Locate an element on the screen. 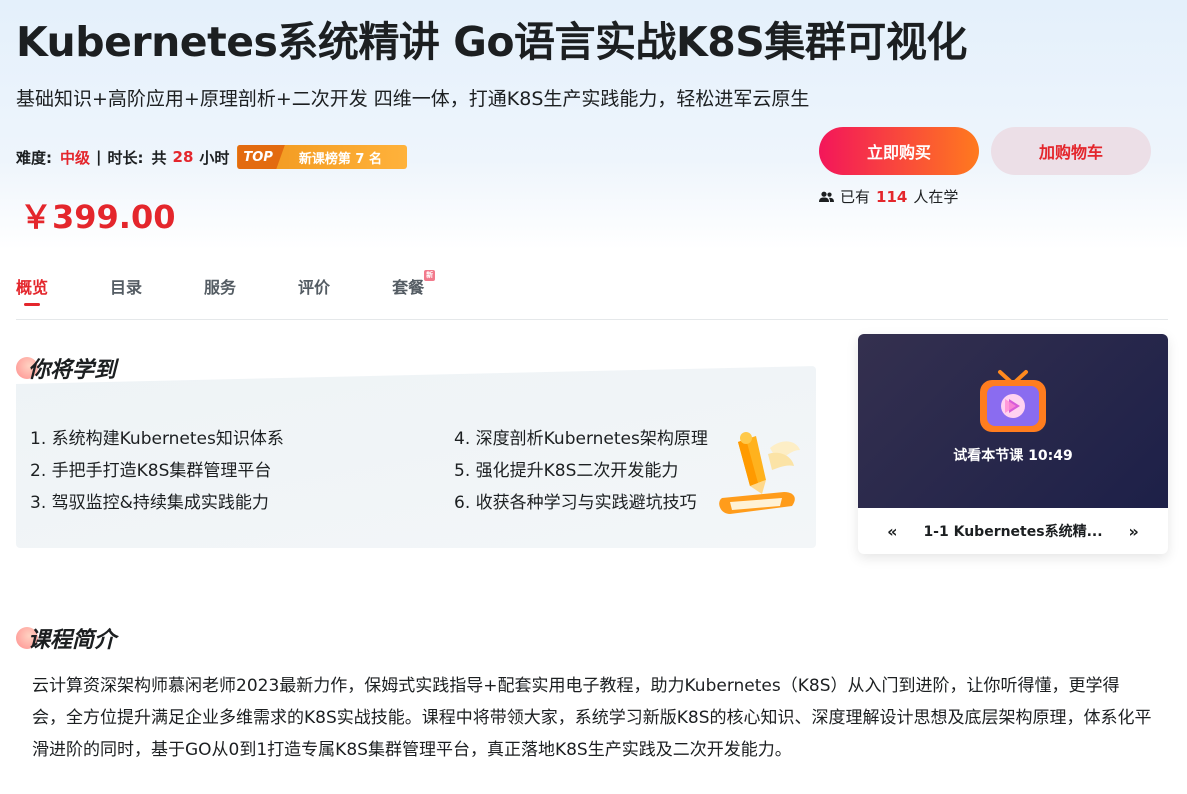 The height and width of the screenshot is (794, 1187). learn-item: 2. 手把手打造K8S集群管理平台 is located at coordinates (151, 471).